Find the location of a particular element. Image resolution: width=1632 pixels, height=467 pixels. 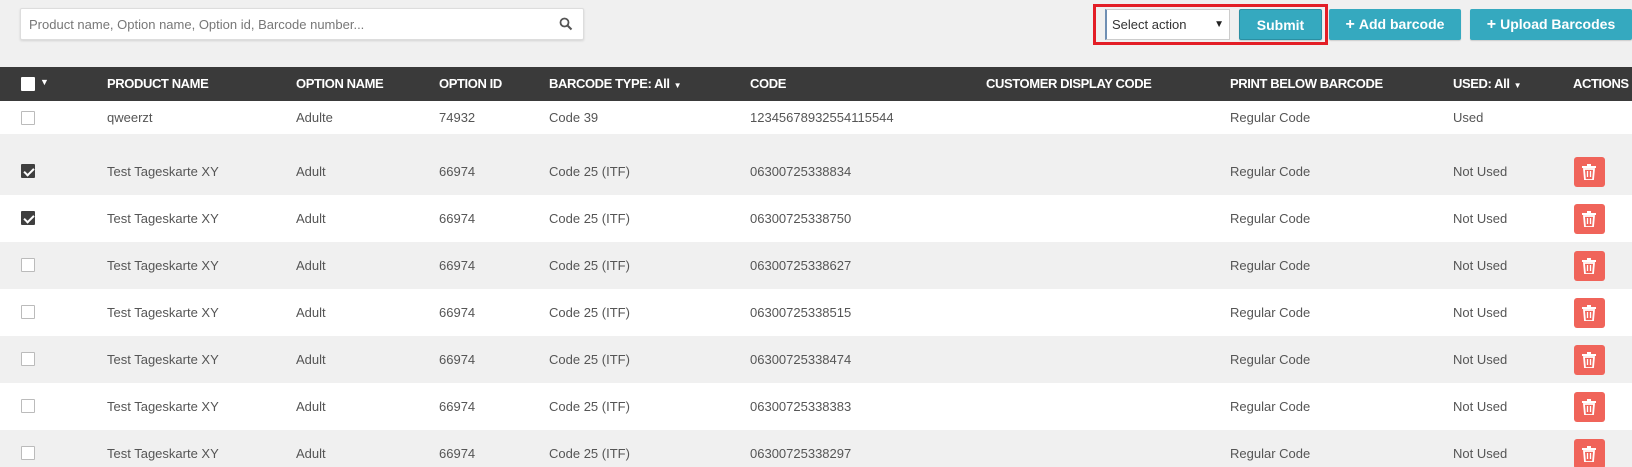

cell-code: 06300725338297 is located at coordinates (801, 453).